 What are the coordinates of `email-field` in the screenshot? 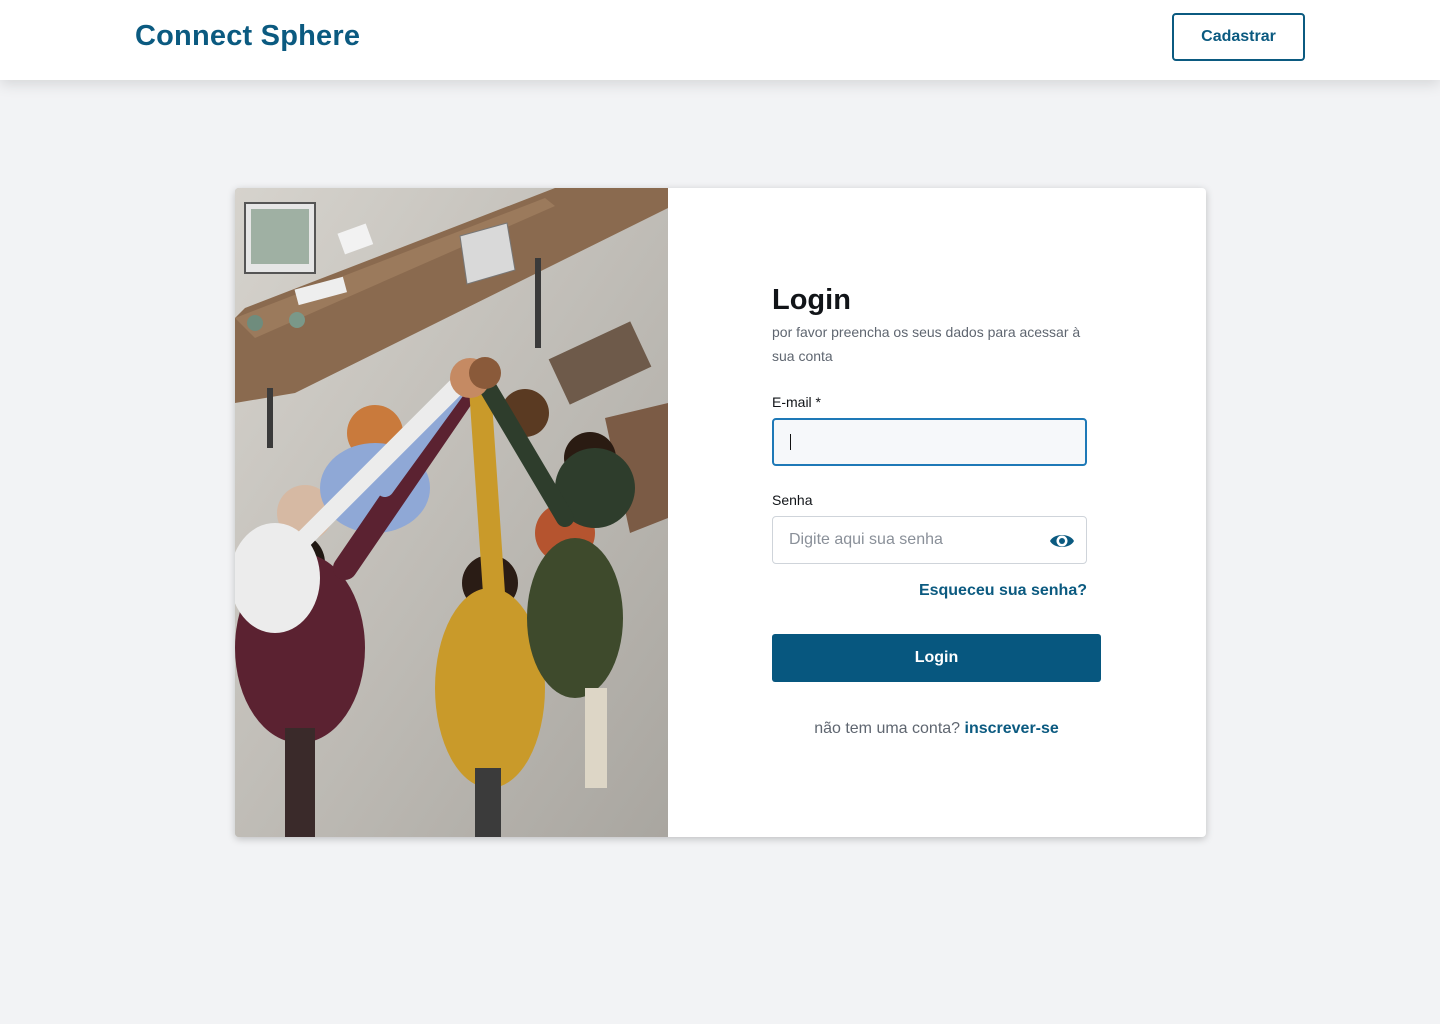 It's located at (929, 442).